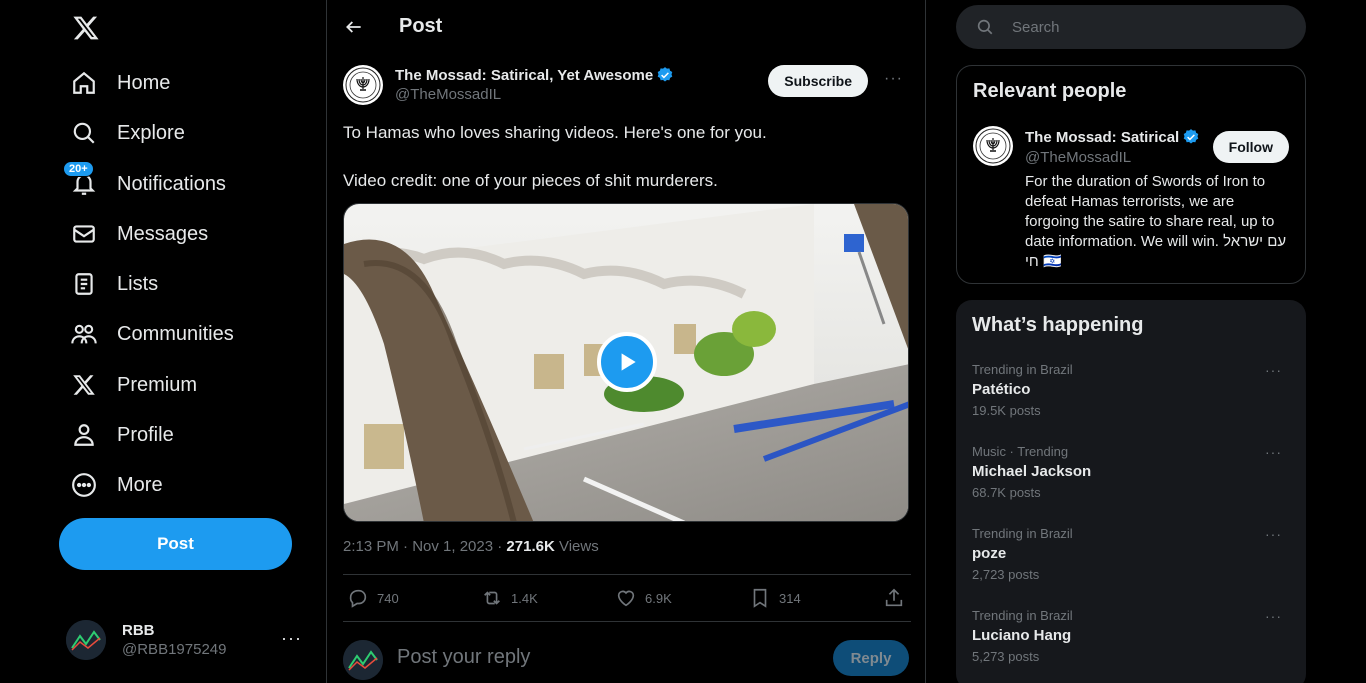 The image size is (1366, 683). Describe the element at coordinates (84, 234) in the screenshot. I see `envelope-icon` at that location.